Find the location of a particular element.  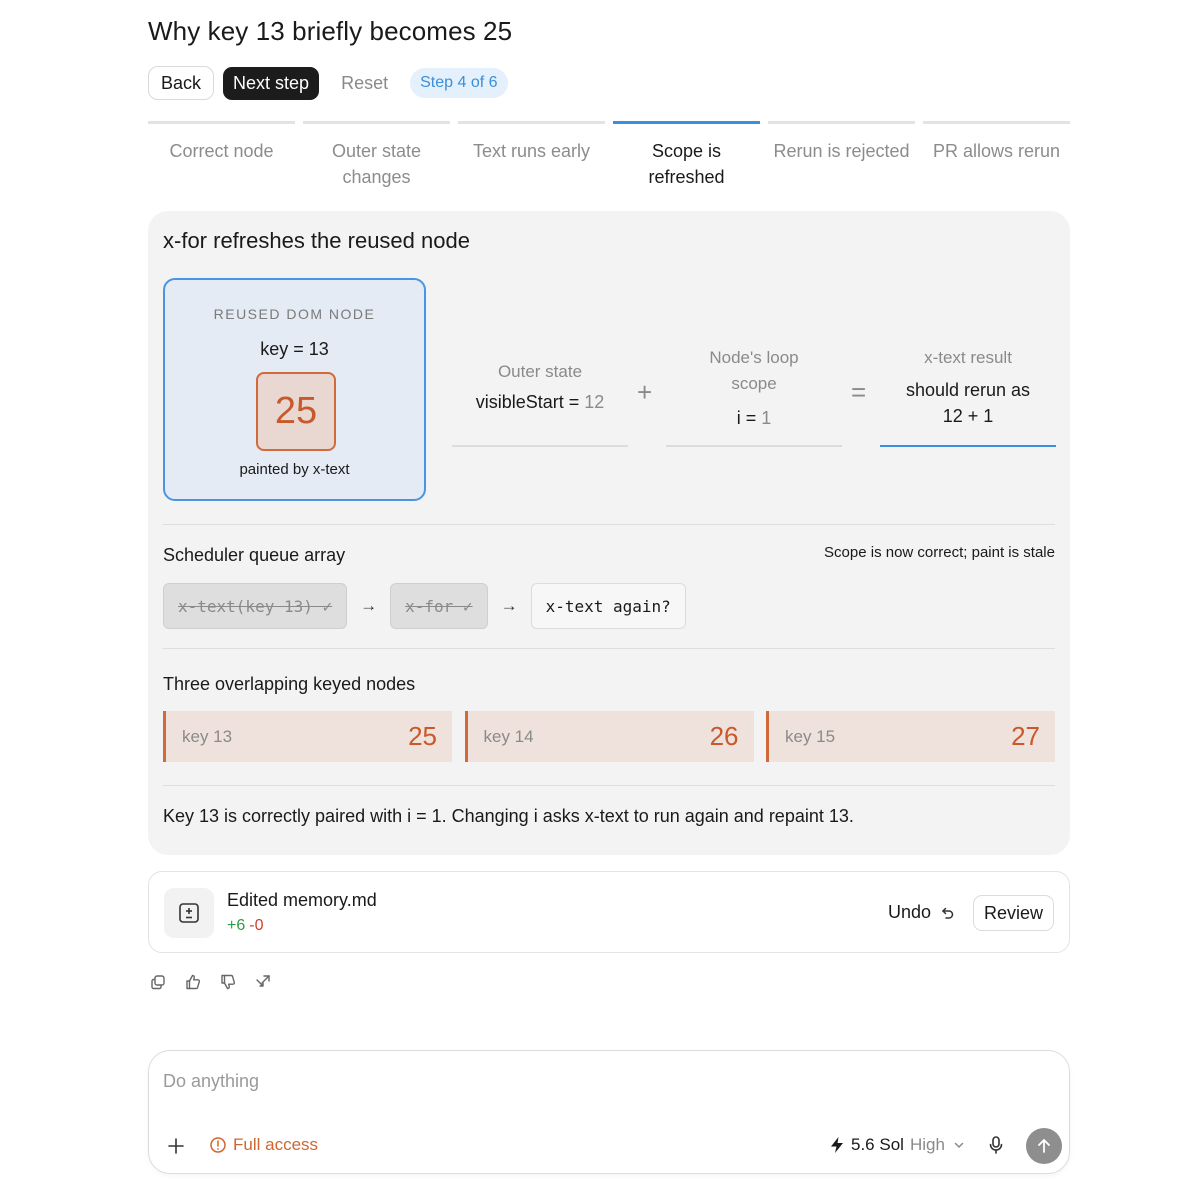

thumbs-up-icon is located at coordinates (193, 982).